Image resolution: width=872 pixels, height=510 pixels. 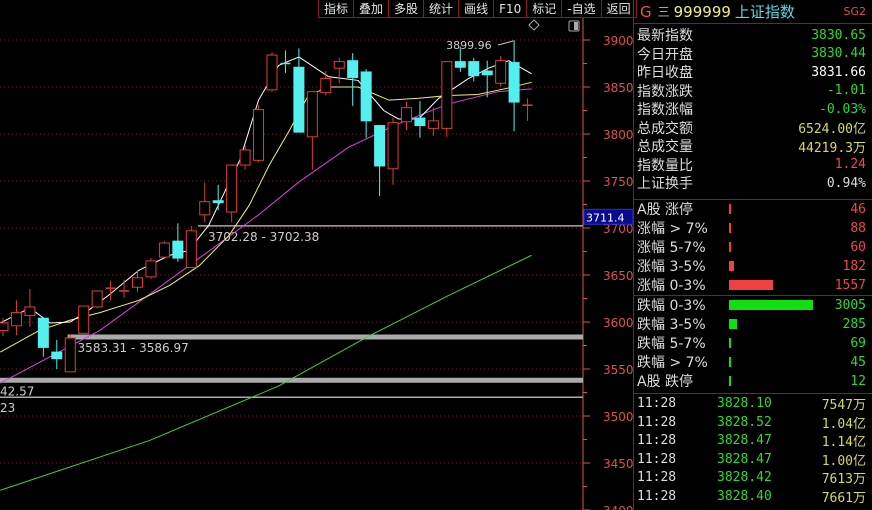 I want to click on y-tick-label: 3650, so click(x=618, y=276).